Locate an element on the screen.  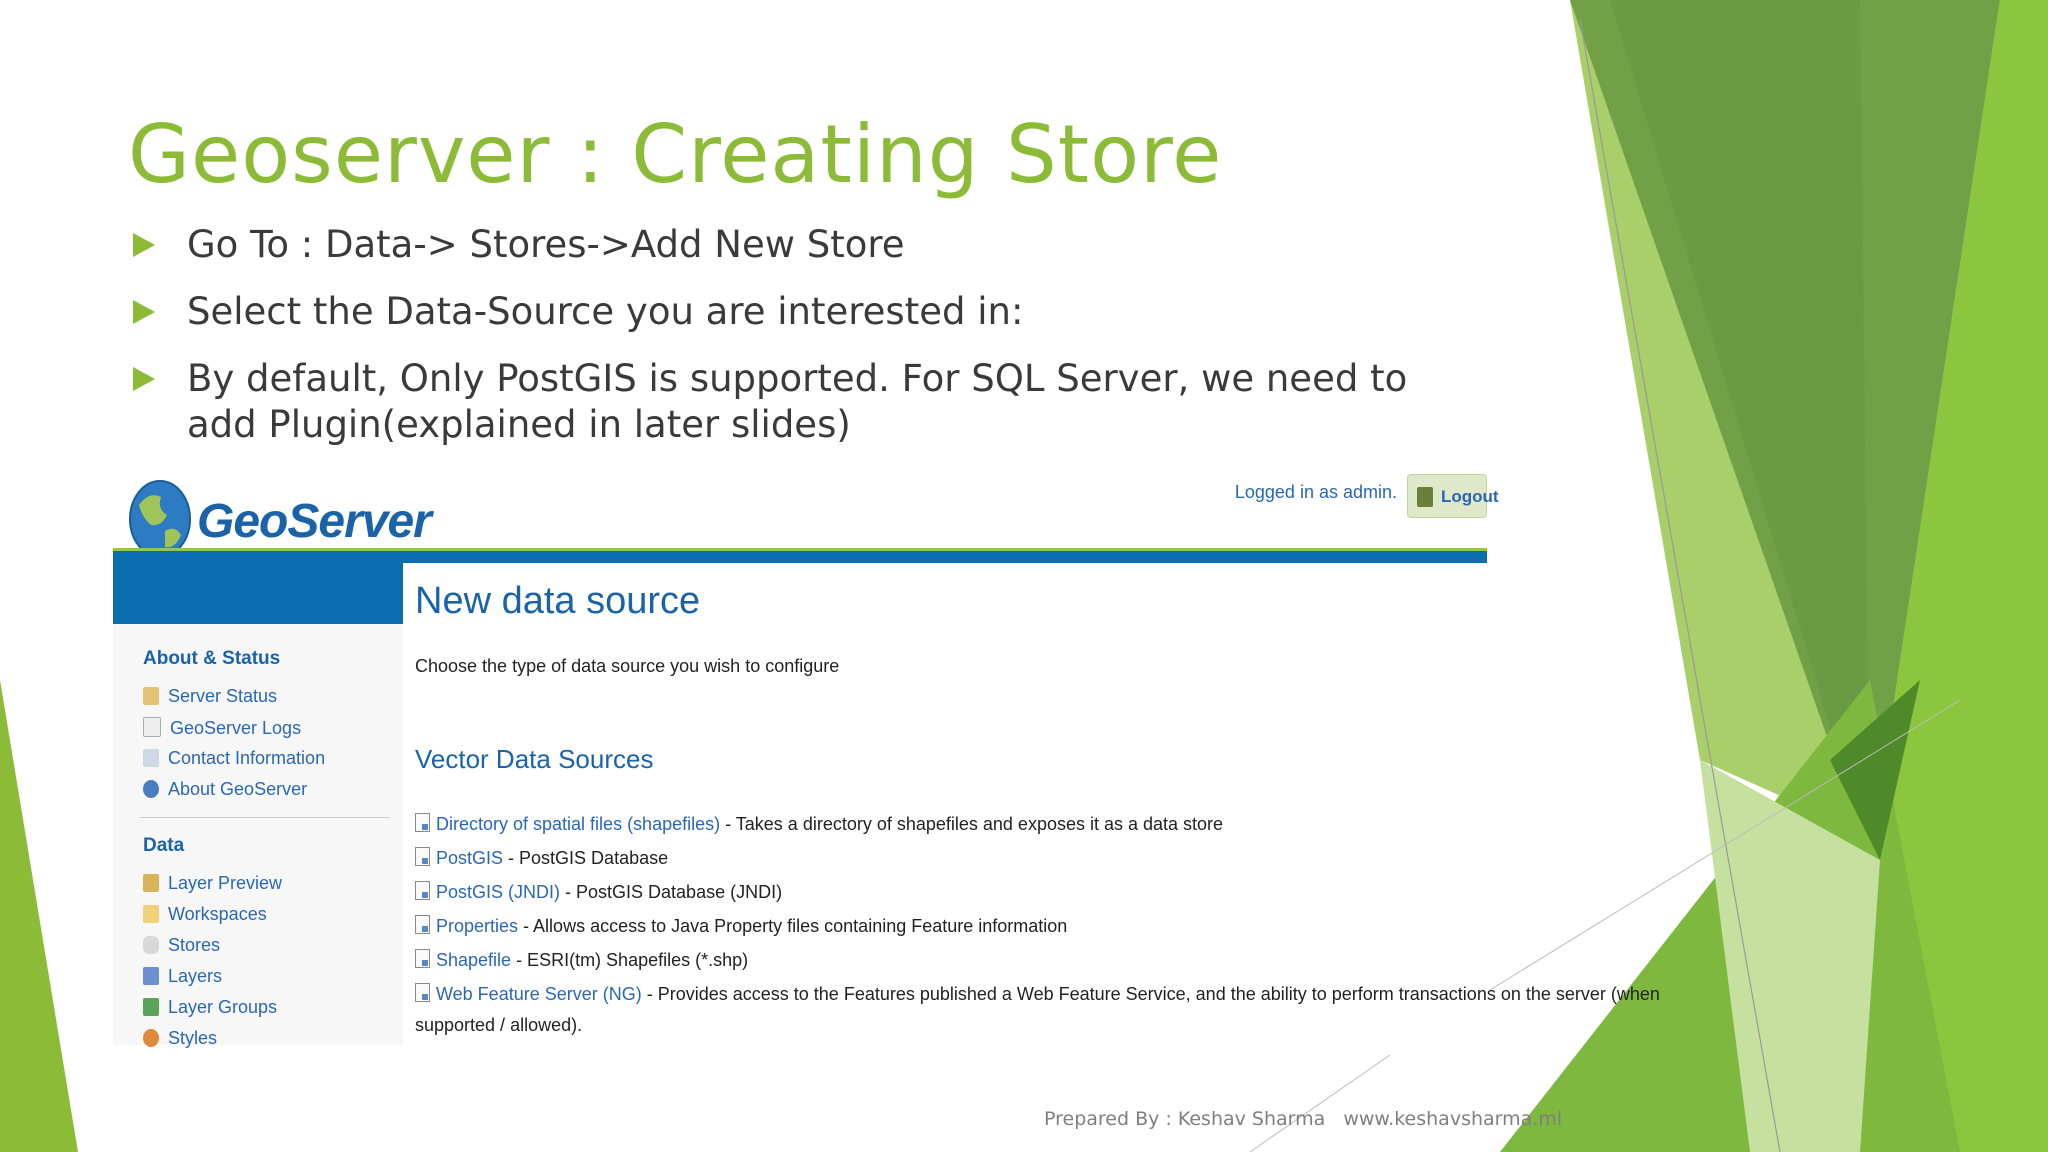
bullet-item: Go To : Data-> Stores->Add New Store is located at coordinates (795, 245).